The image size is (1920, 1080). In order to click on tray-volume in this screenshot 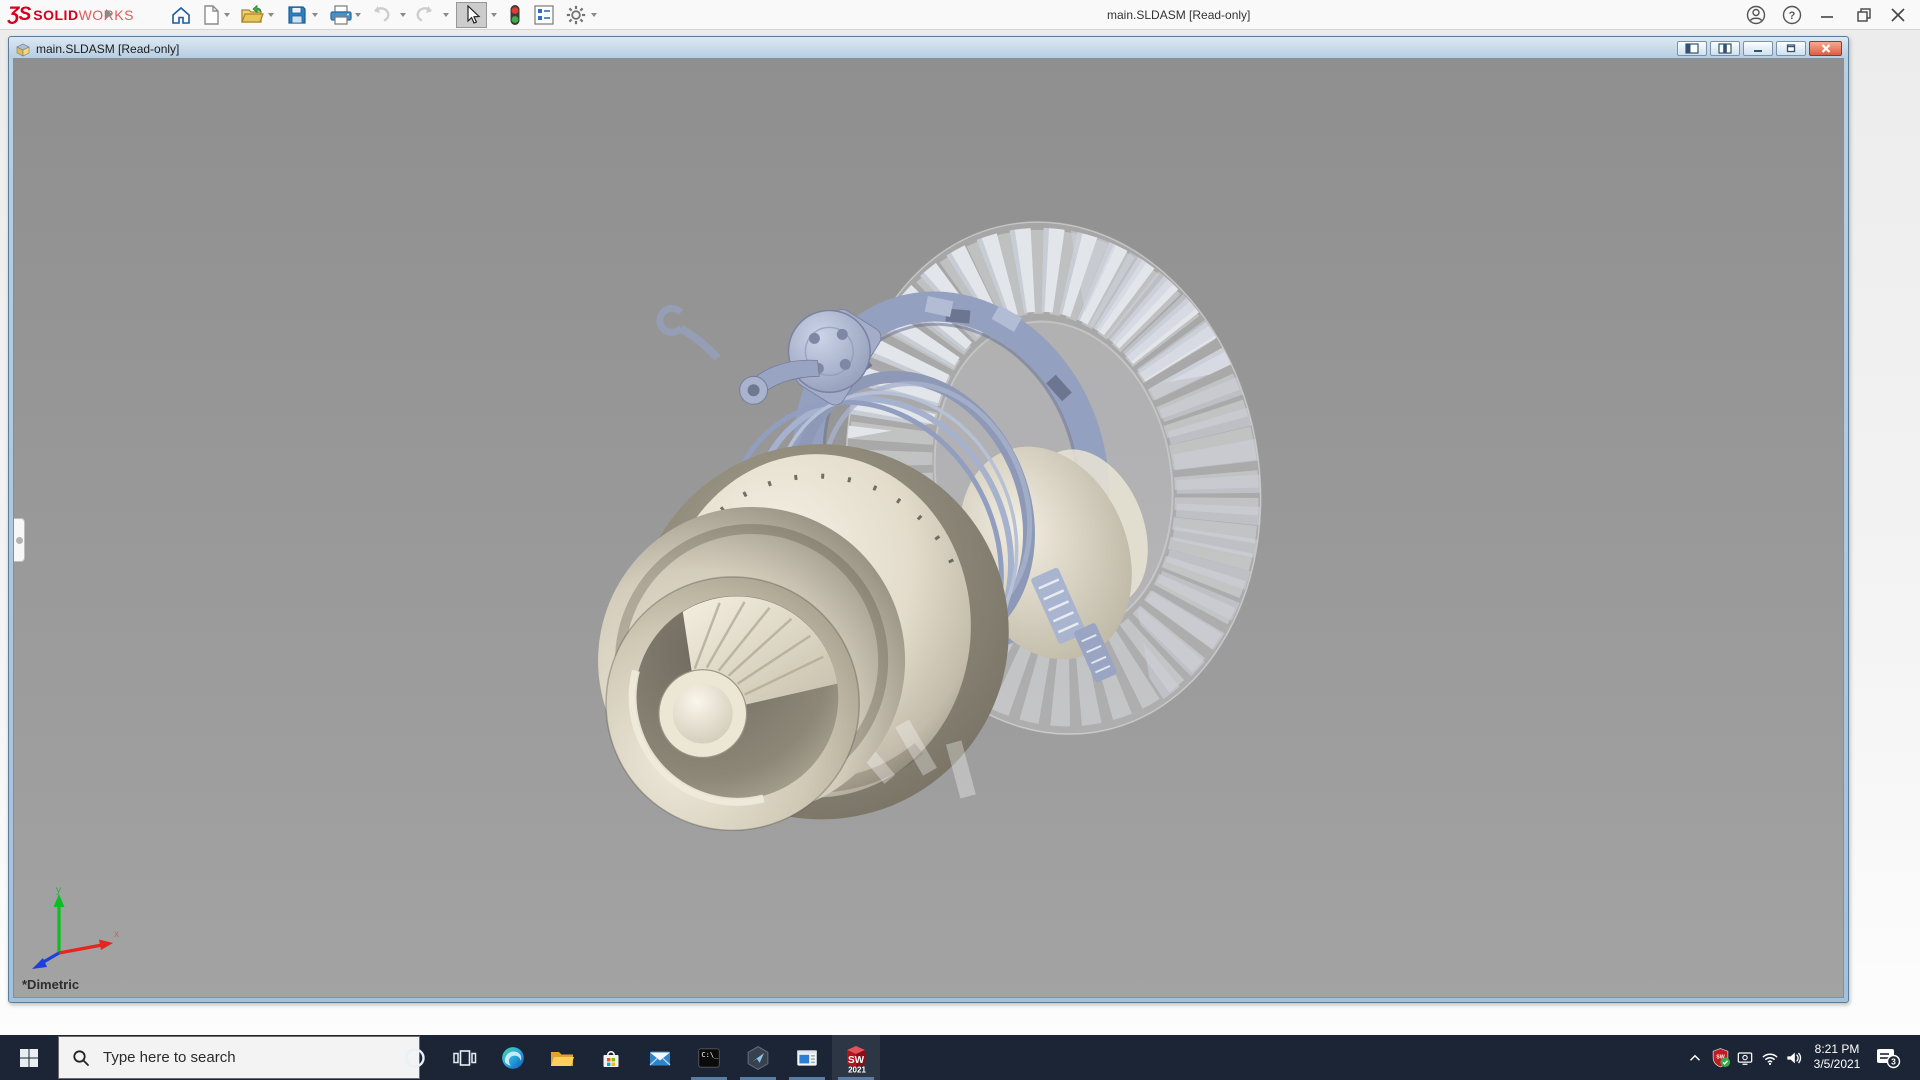, I will do `click(1794, 1057)`.